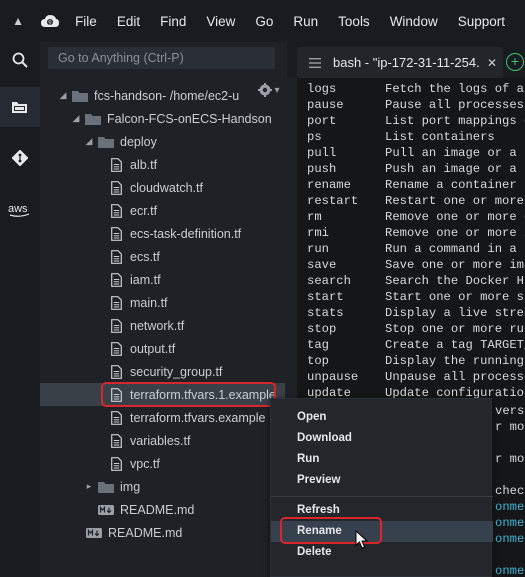 This screenshot has width=525, height=577. I want to click on tree-item-deploy: ◢ deploy, so click(162, 141).